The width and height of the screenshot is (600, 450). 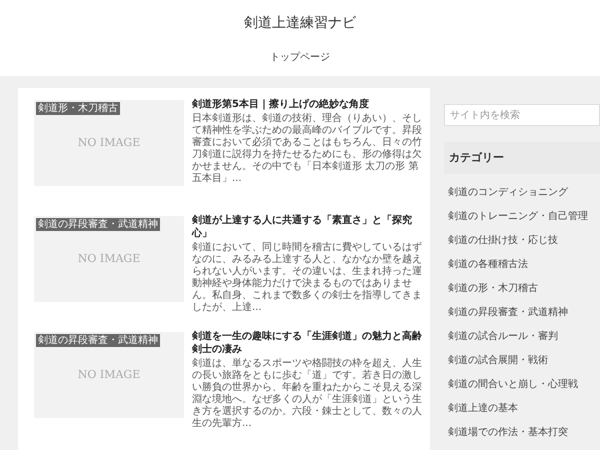 I want to click on category-link: 剣道の間合いと崩し・心理戦, so click(x=522, y=384).